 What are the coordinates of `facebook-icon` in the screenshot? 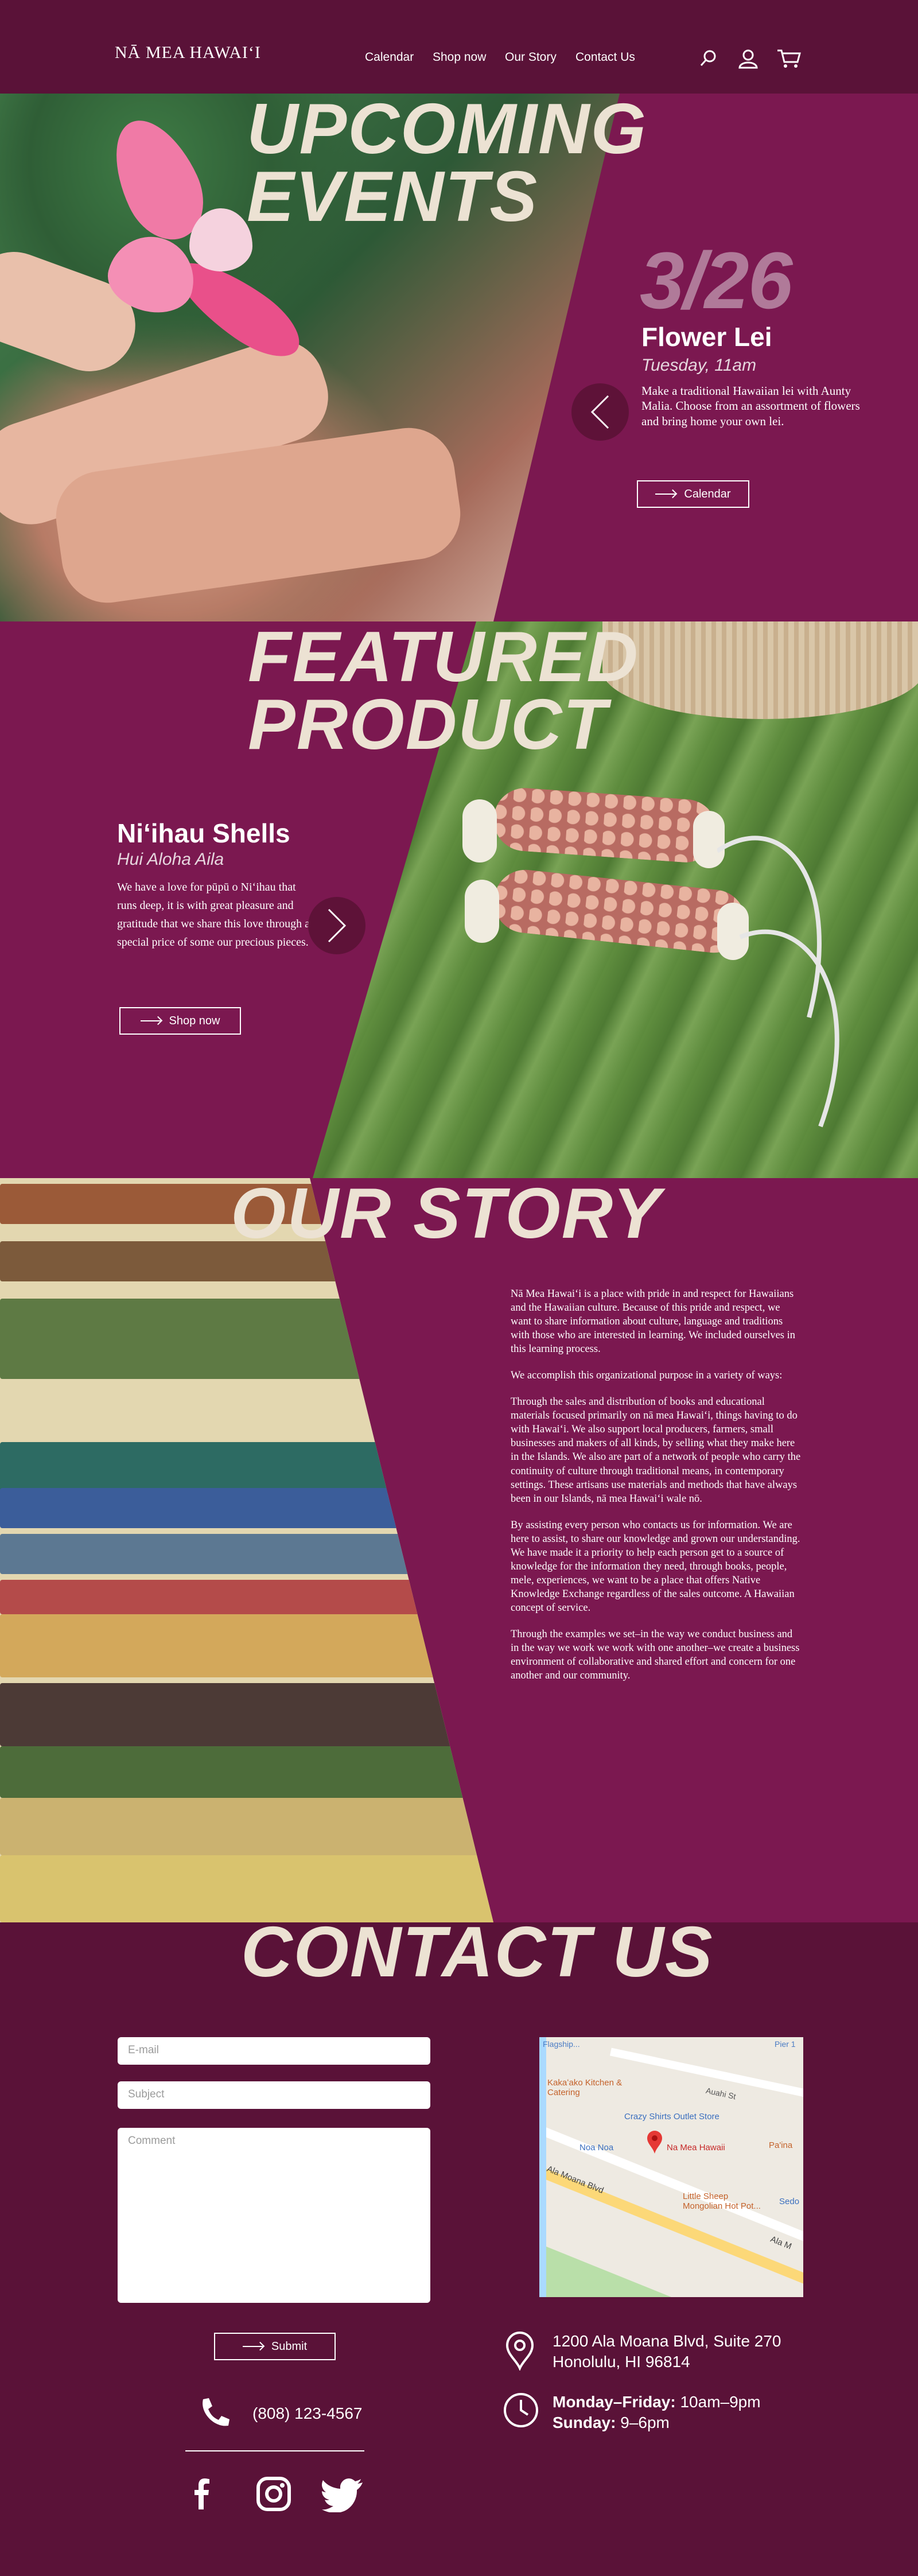 It's located at (202, 2493).